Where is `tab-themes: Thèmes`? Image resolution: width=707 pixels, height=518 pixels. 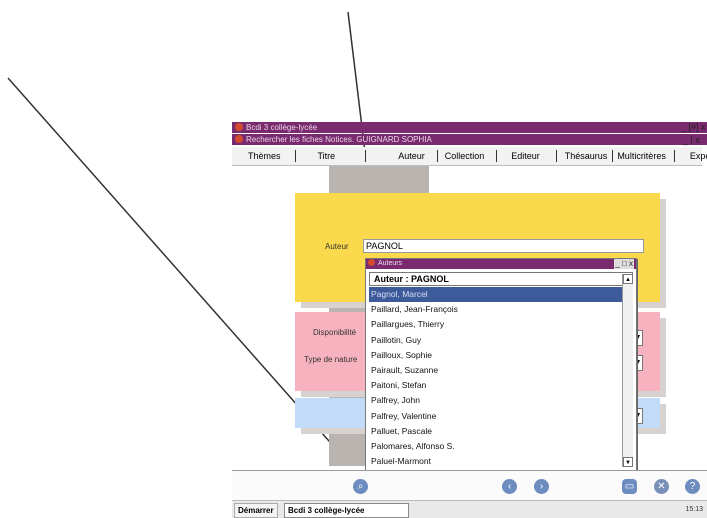
tab-themes: Thèmes is located at coordinates (264, 156).